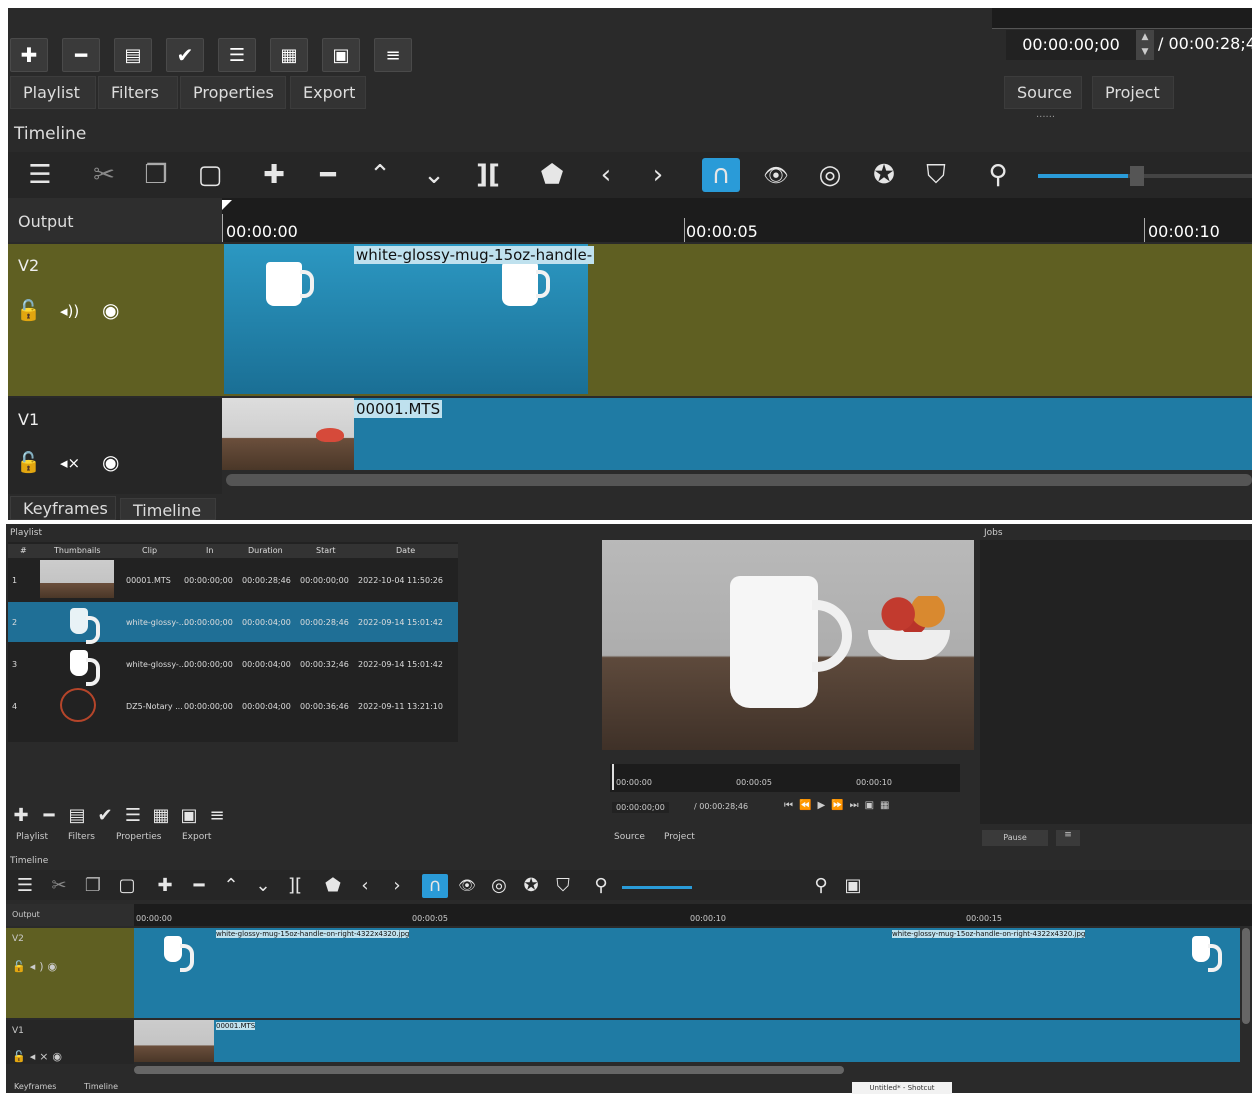 The image size is (1252, 1094). I want to click on add-button: ✚, so click(29, 55).